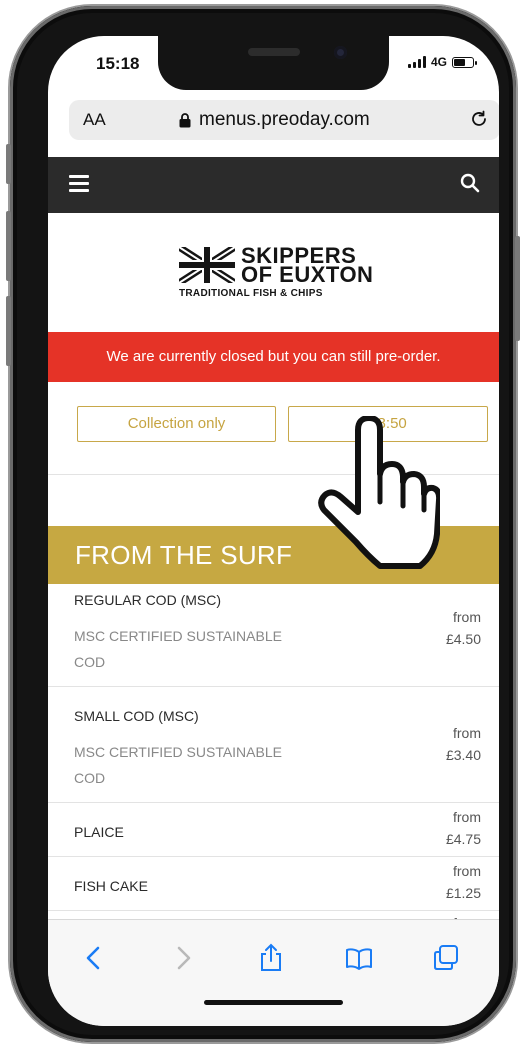 Image resolution: width=526 pixels, height=1049 pixels. I want to click on url-text: menus.preoday.com, so click(284, 119).